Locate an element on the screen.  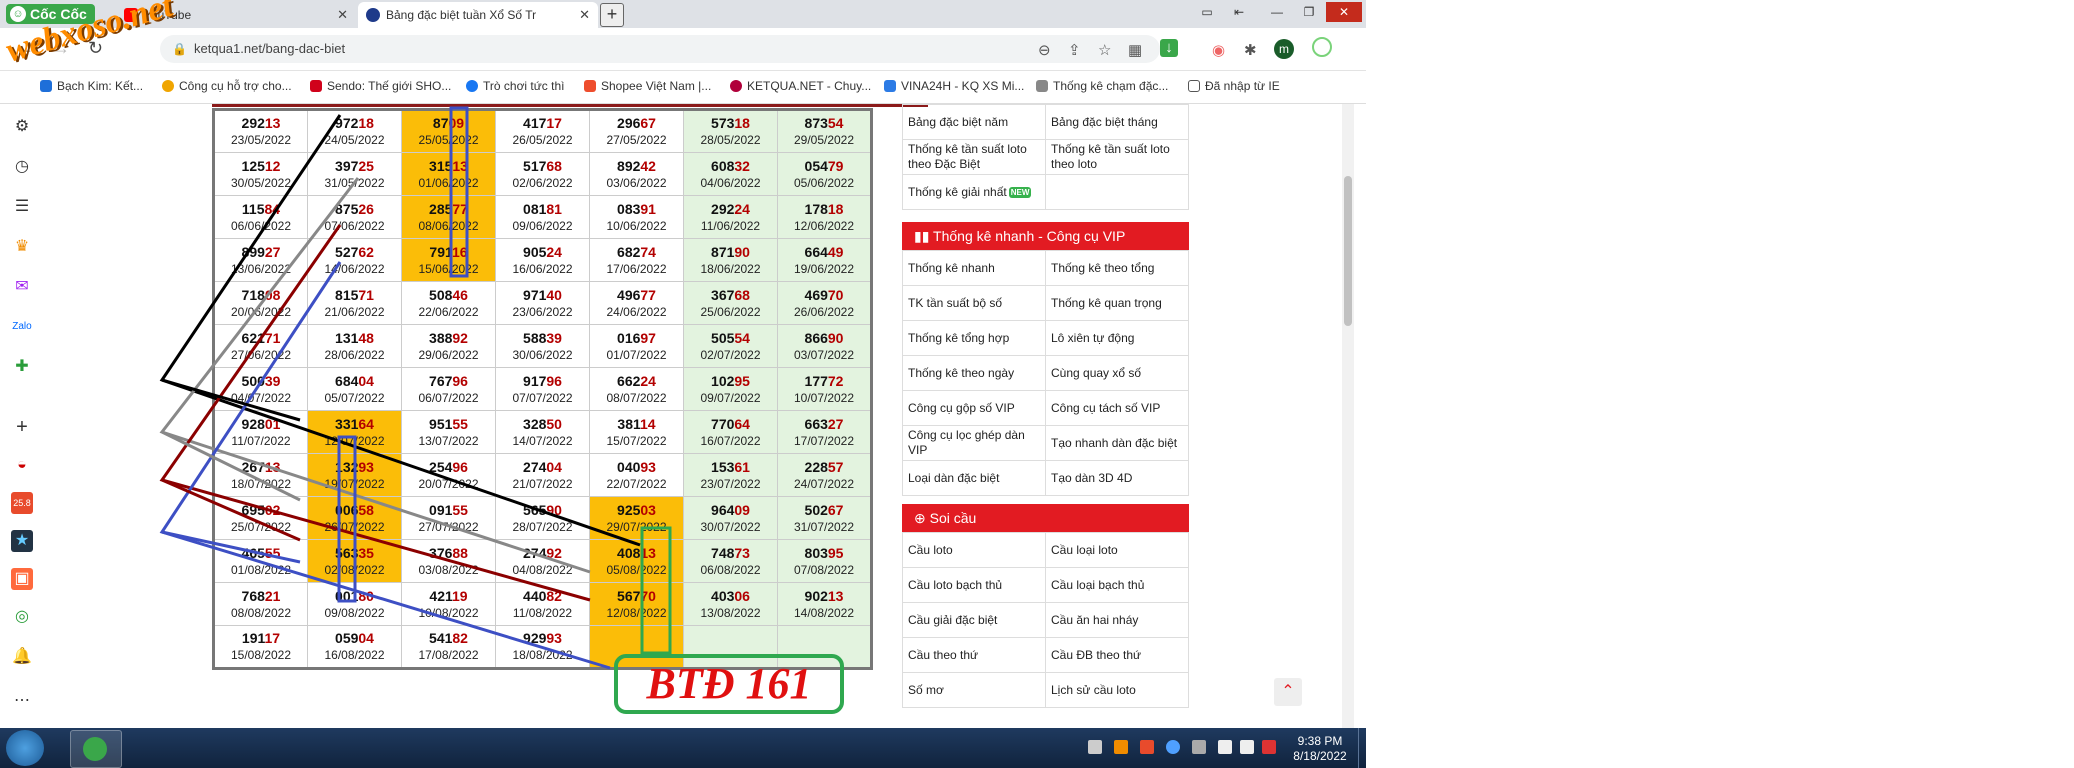
extensions-badge-icon: ▦ is located at coordinates (1135, 50).